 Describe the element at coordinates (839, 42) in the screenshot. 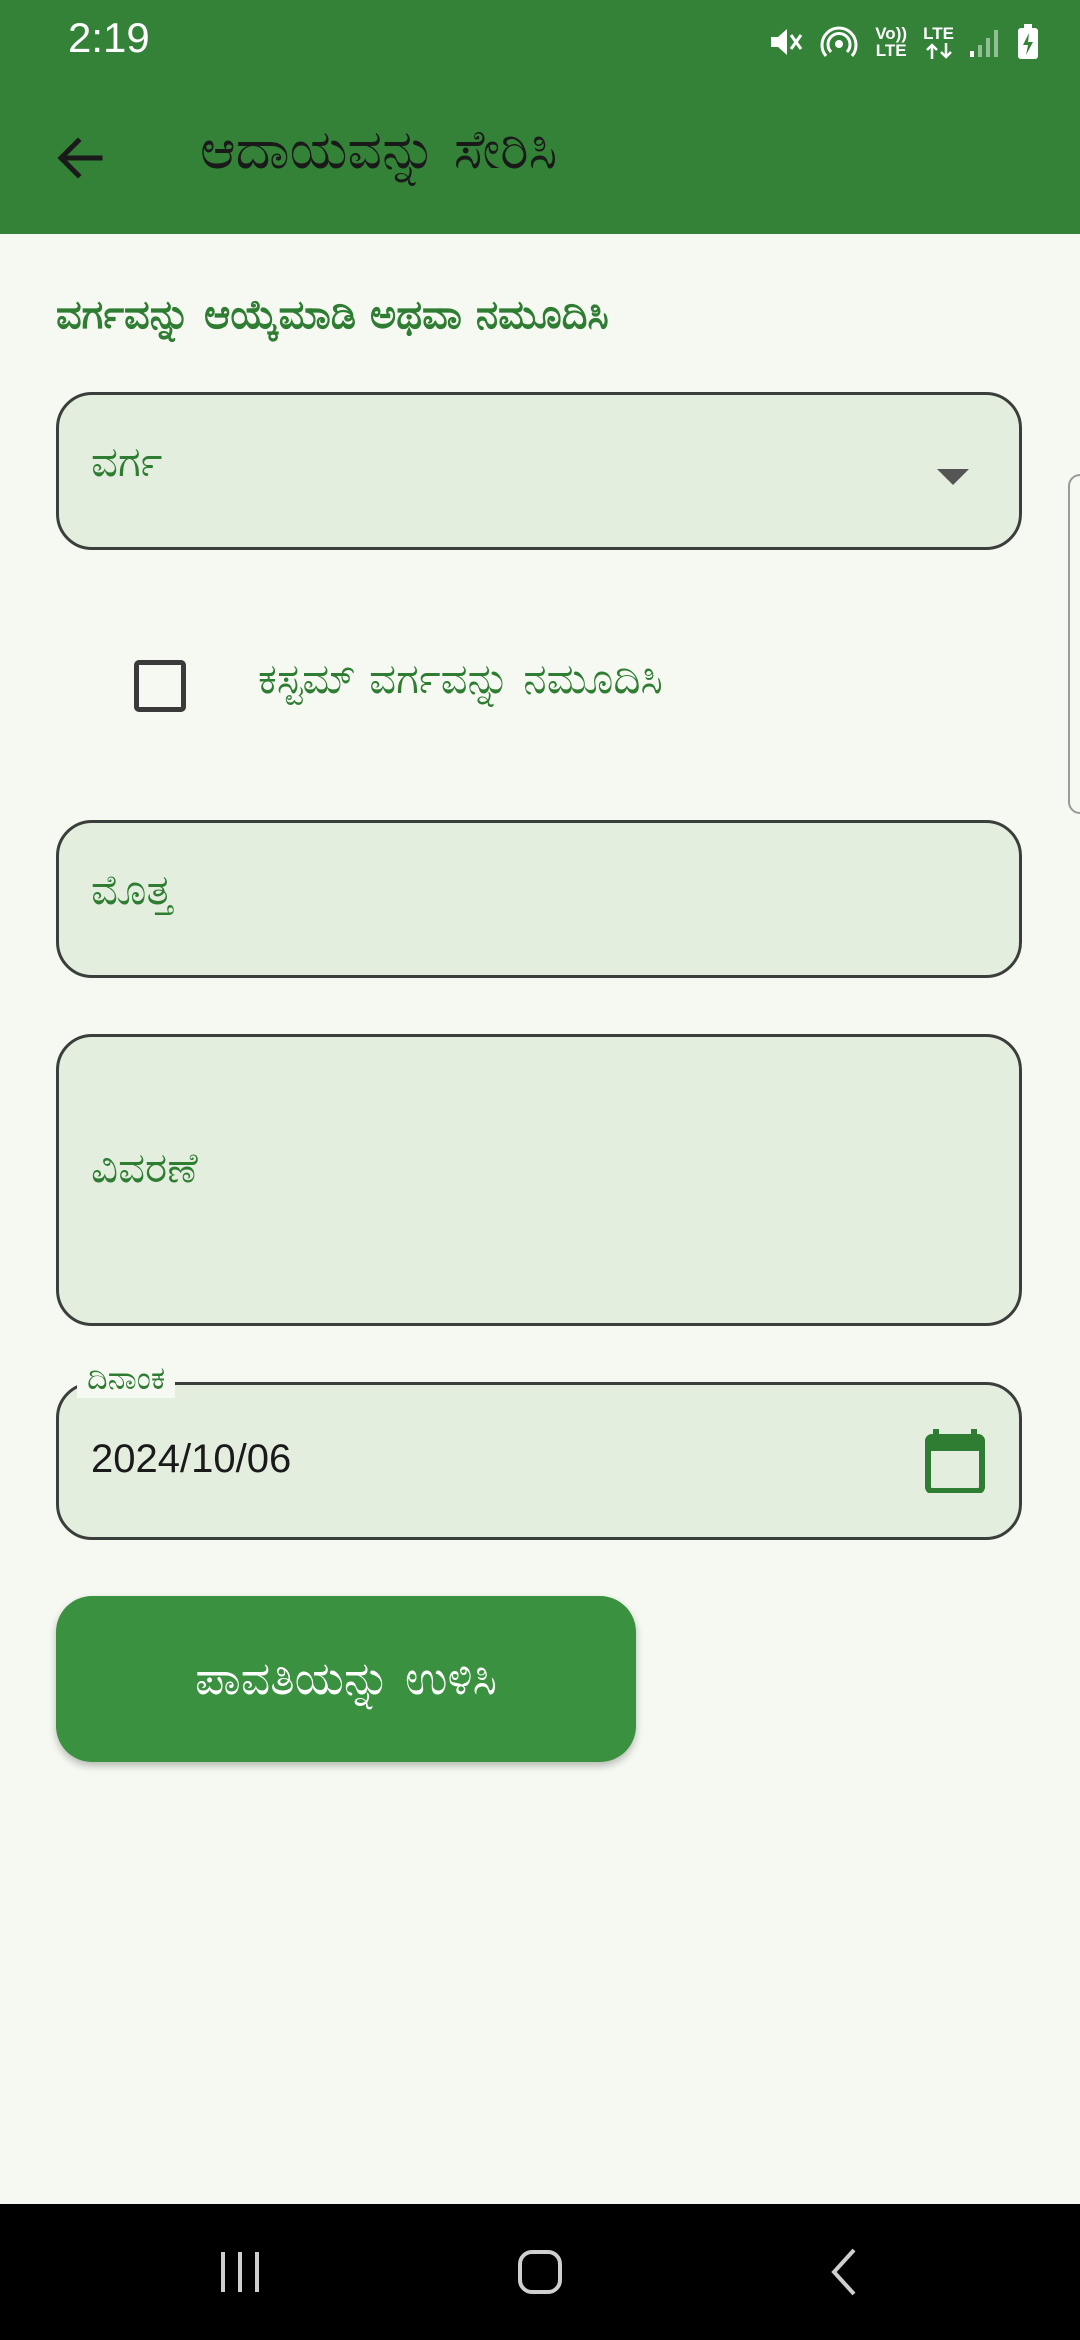

I see `hotspot-icon` at that location.